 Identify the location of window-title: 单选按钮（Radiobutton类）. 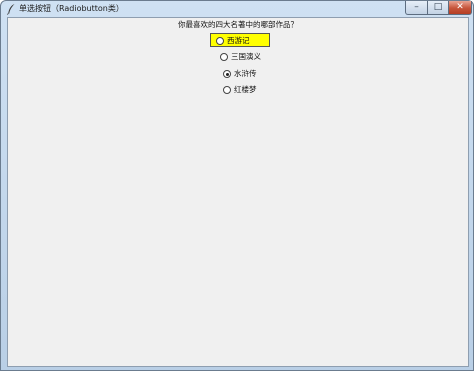
(71, 8).